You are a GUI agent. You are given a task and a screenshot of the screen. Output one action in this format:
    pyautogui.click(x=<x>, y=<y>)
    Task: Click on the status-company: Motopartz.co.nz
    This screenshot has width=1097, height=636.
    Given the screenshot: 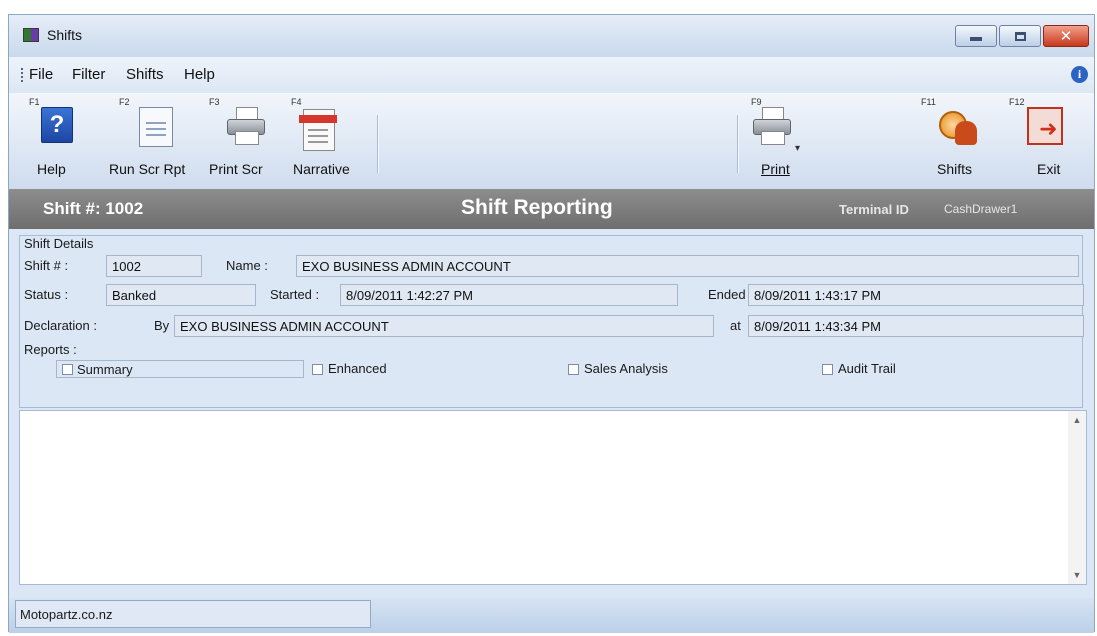 What is the action you would take?
    pyautogui.click(x=193, y=614)
    